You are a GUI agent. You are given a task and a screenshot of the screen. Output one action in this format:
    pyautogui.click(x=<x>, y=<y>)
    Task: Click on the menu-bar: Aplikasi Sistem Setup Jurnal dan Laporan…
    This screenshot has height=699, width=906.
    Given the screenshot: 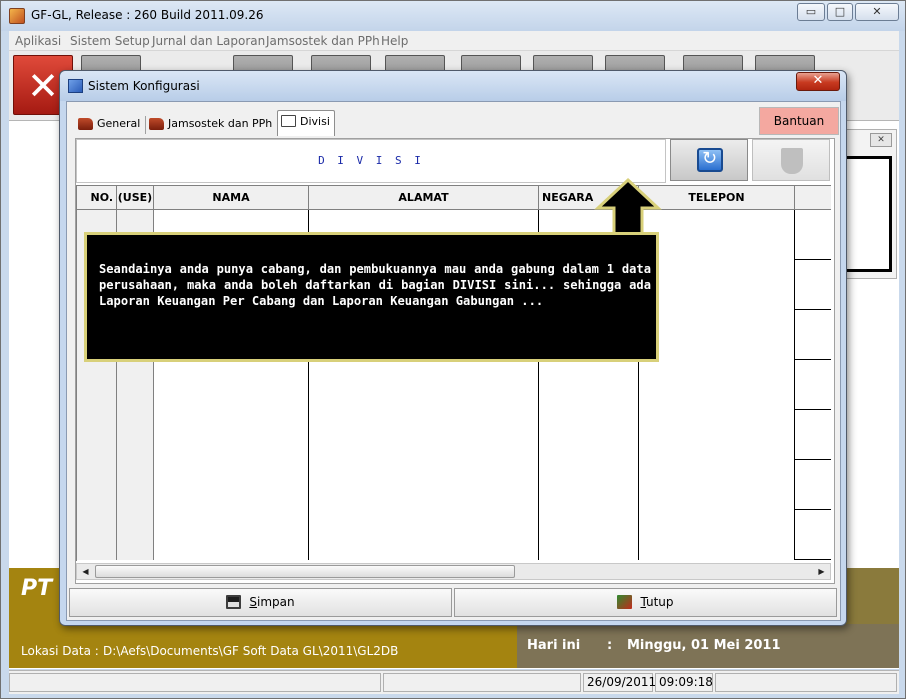 What is the action you would take?
    pyautogui.click(x=454, y=41)
    